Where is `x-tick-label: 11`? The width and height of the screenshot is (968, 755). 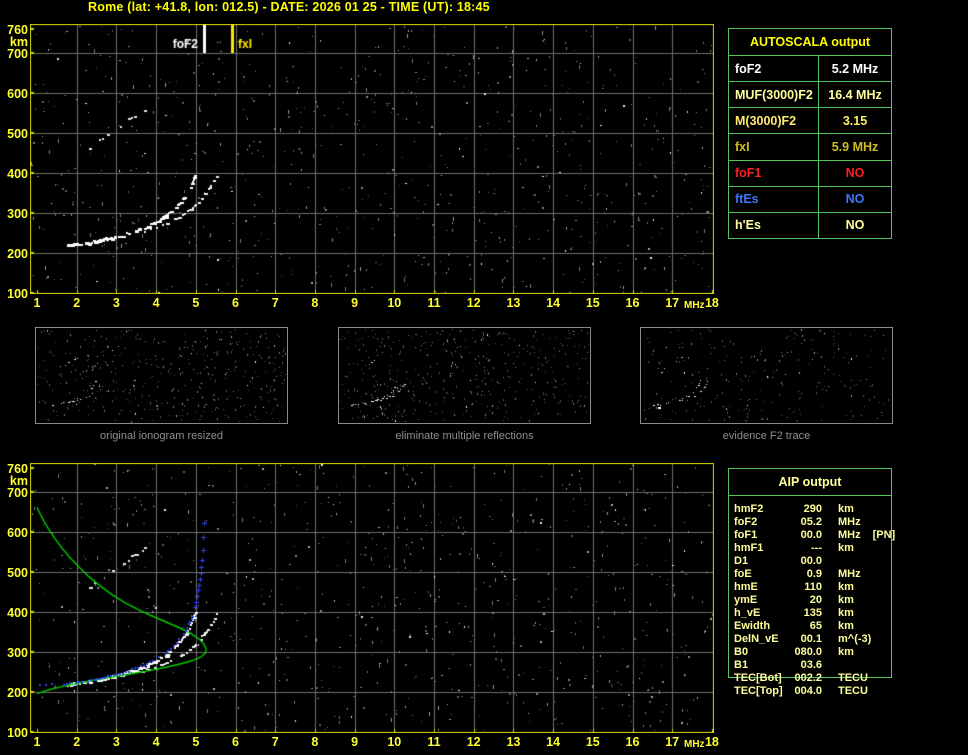 x-tick-label: 11 is located at coordinates (434, 303).